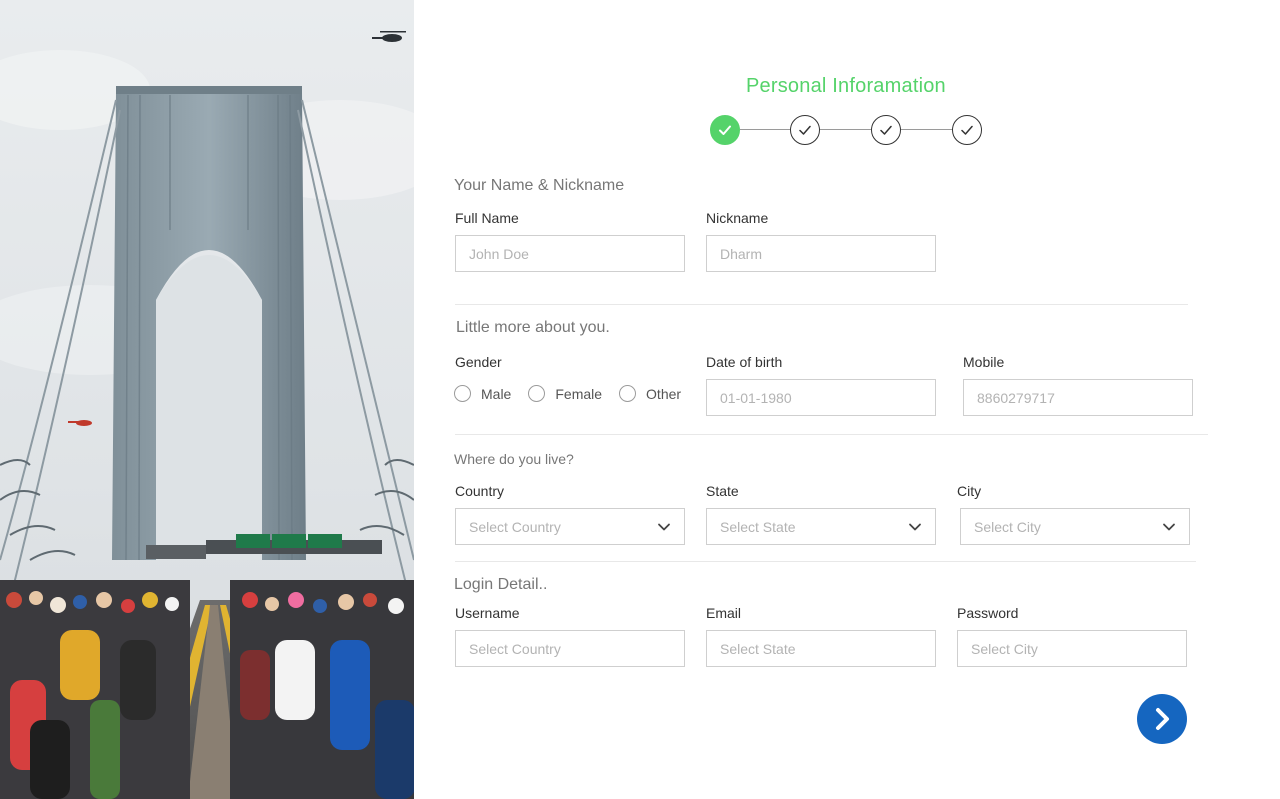 This screenshot has height=799, width=1280. I want to click on country-select-value: Select Country, so click(515, 526).